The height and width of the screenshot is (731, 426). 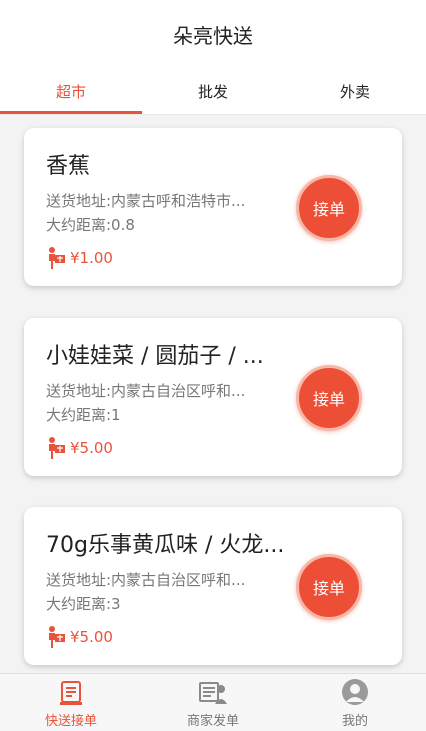 What do you see at coordinates (213, 693) in the screenshot?
I see `merchant-dispatch-icon` at bounding box center [213, 693].